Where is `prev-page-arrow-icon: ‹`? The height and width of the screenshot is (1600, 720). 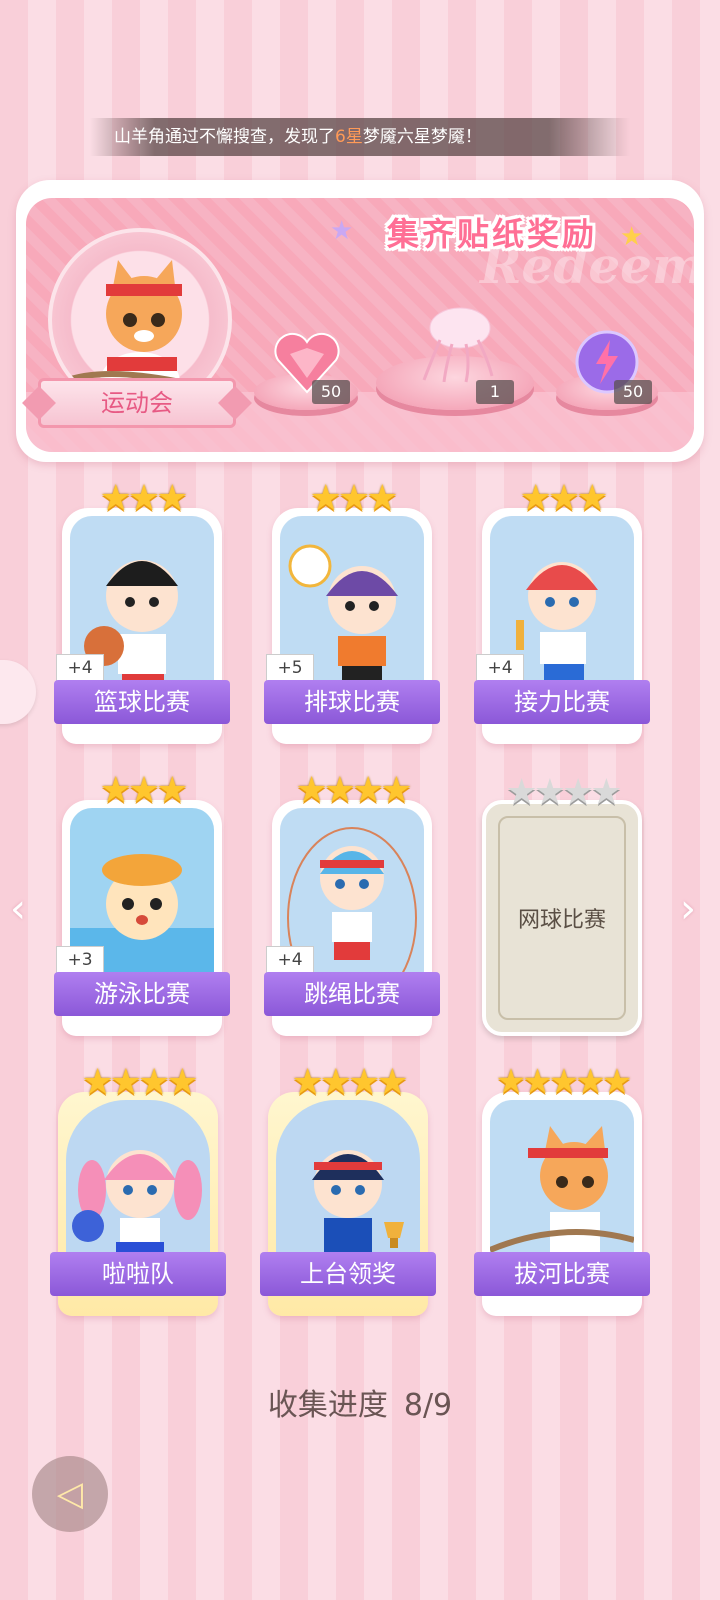 prev-page-arrow-icon: ‹ is located at coordinates (18, 909).